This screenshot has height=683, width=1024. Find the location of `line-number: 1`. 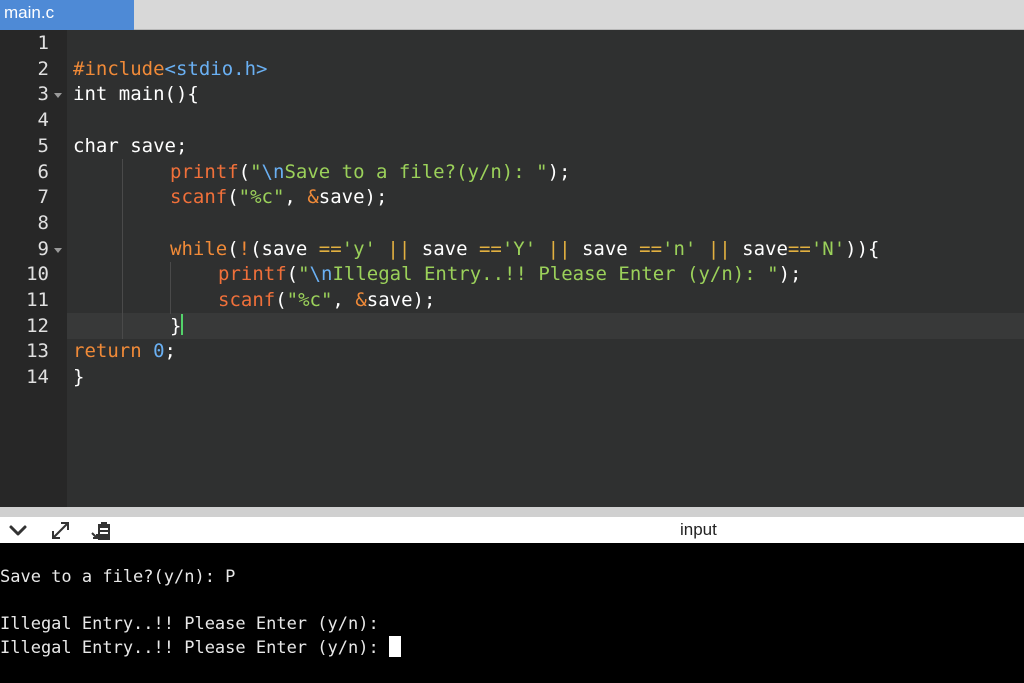

line-number: 1 is located at coordinates (43, 43).